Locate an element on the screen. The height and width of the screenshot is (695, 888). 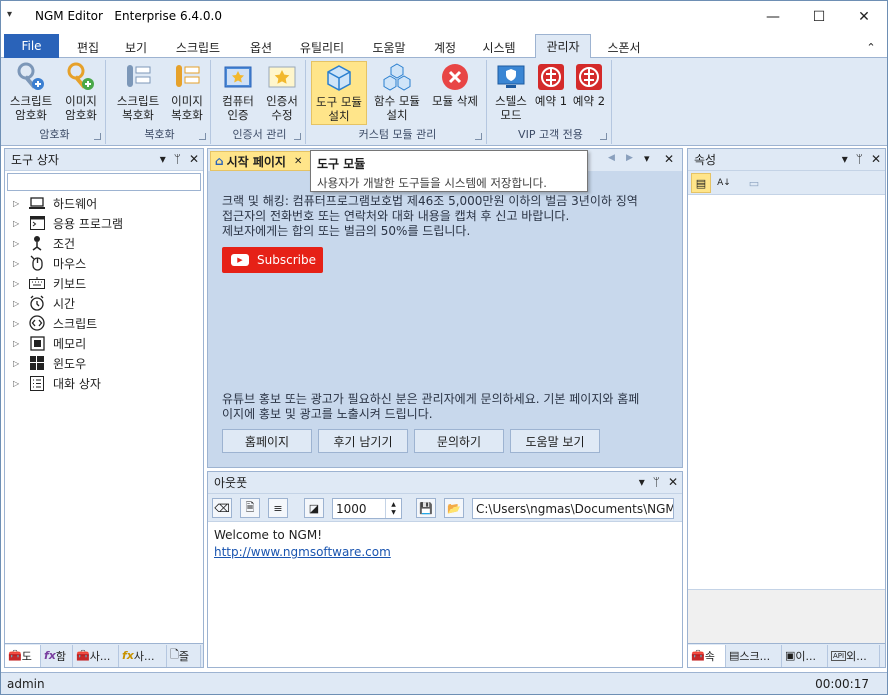
contact-button: 문의하기 is located at coordinates (459, 441).